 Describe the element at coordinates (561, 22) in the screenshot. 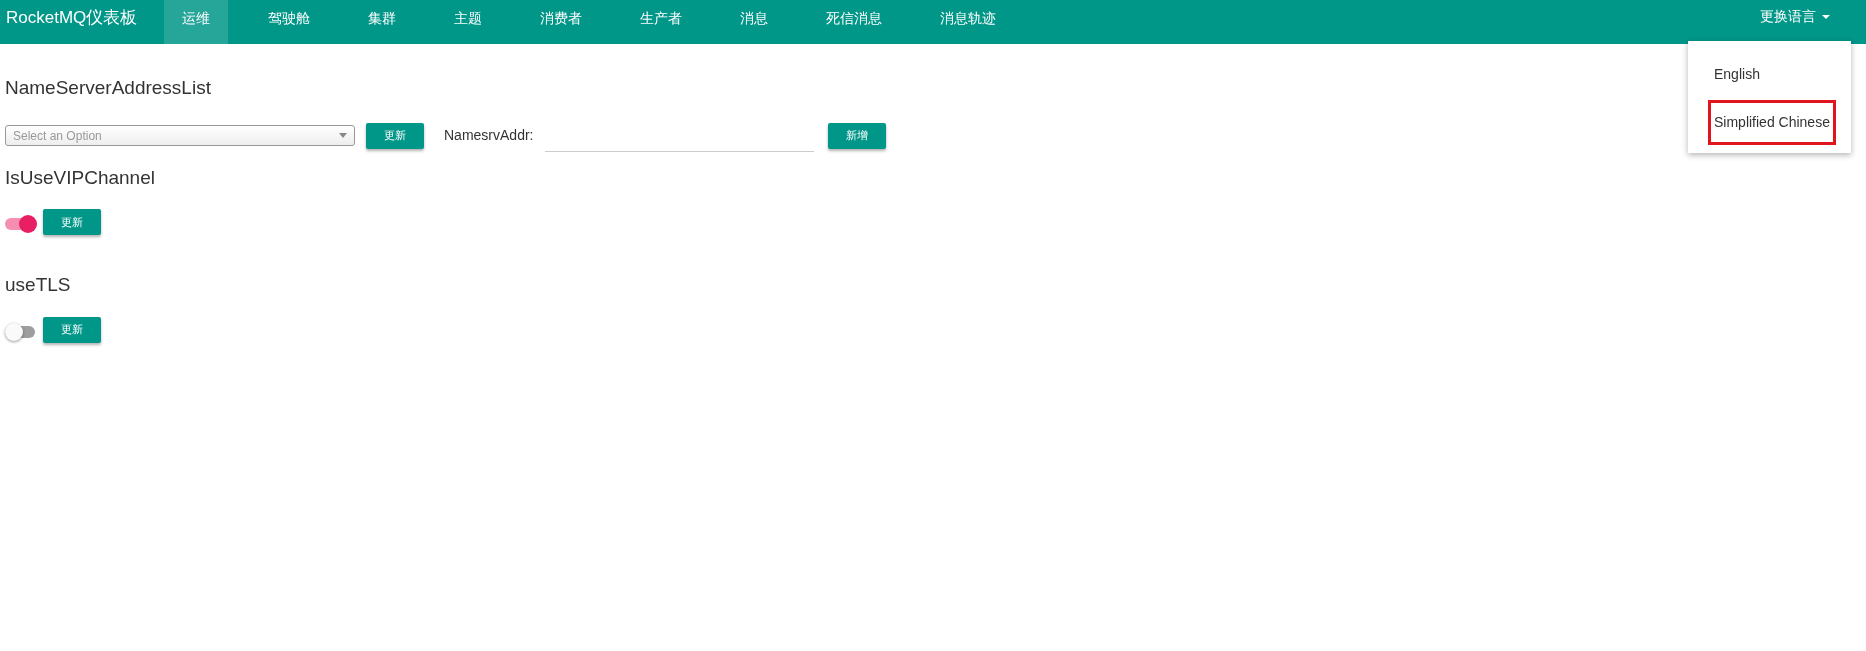

I see `nav-tab: 消费者` at that location.